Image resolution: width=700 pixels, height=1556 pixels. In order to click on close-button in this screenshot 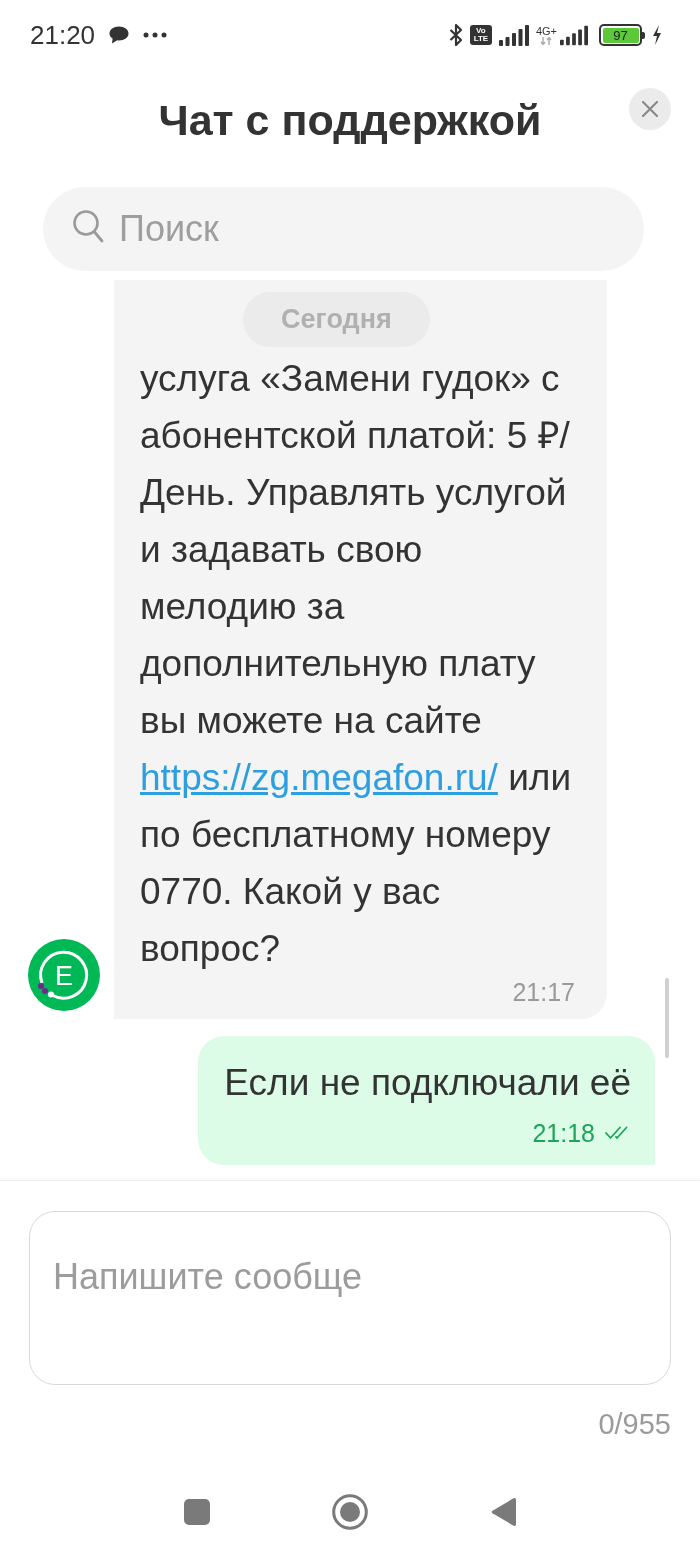, I will do `click(650, 109)`.